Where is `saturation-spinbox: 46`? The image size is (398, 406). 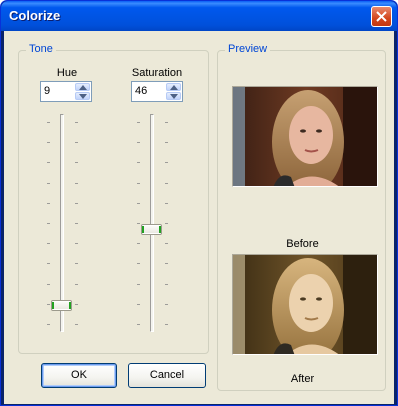
saturation-spinbox: 46 is located at coordinates (157, 91).